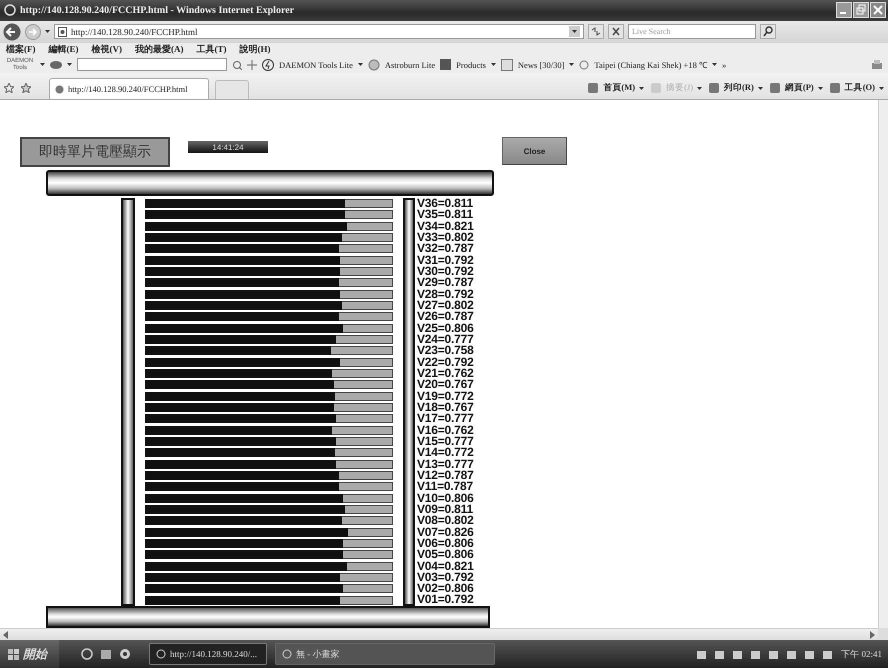  What do you see at coordinates (445, 419) in the screenshot?
I see `voltage-reading: V17=0.777` at bounding box center [445, 419].